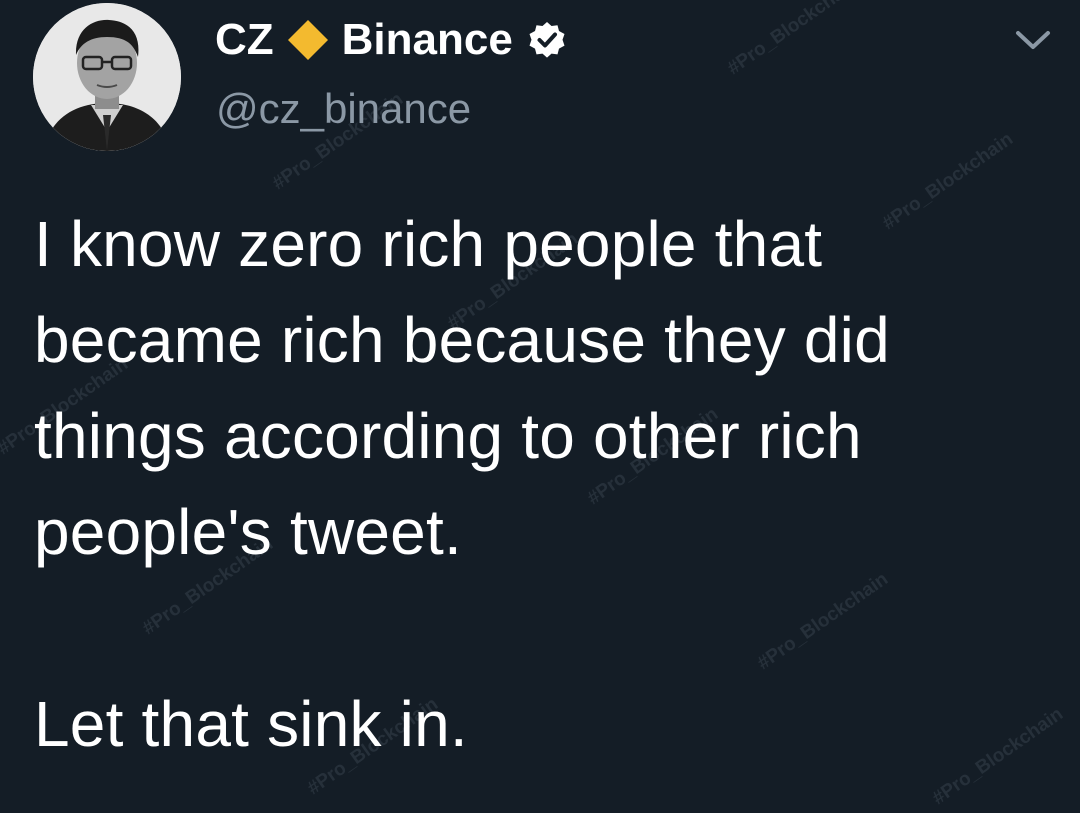 The height and width of the screenshot is (813, 1080). Describe the element at coordinates (248, 532) in the screenshot. I see `tweet-text-line: people's tweet.` at that location.